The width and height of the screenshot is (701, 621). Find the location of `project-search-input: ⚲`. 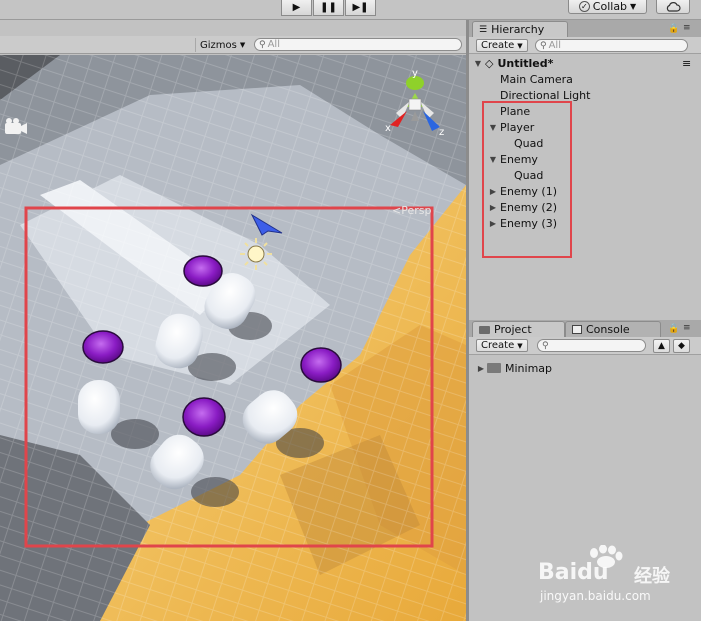

project-search-input: ⚲ is located at coordinates (591, 345).